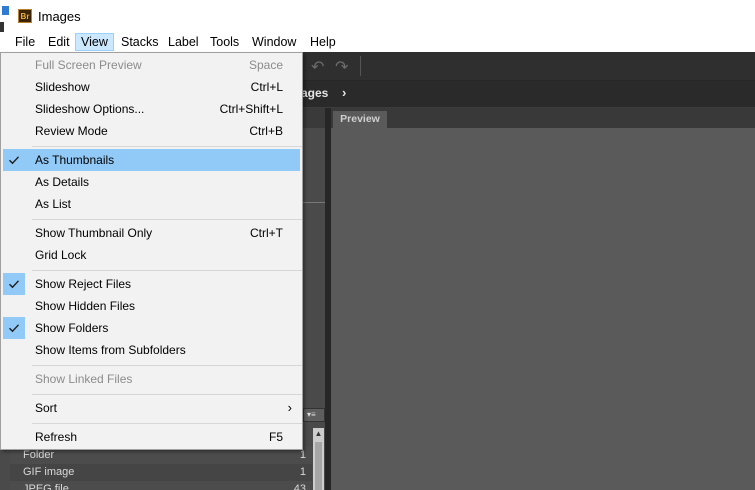  Describe the element at coordinates (266, 233) in the screenshot. I see `menu-item-shortcut: Ctrl+T` at that location.